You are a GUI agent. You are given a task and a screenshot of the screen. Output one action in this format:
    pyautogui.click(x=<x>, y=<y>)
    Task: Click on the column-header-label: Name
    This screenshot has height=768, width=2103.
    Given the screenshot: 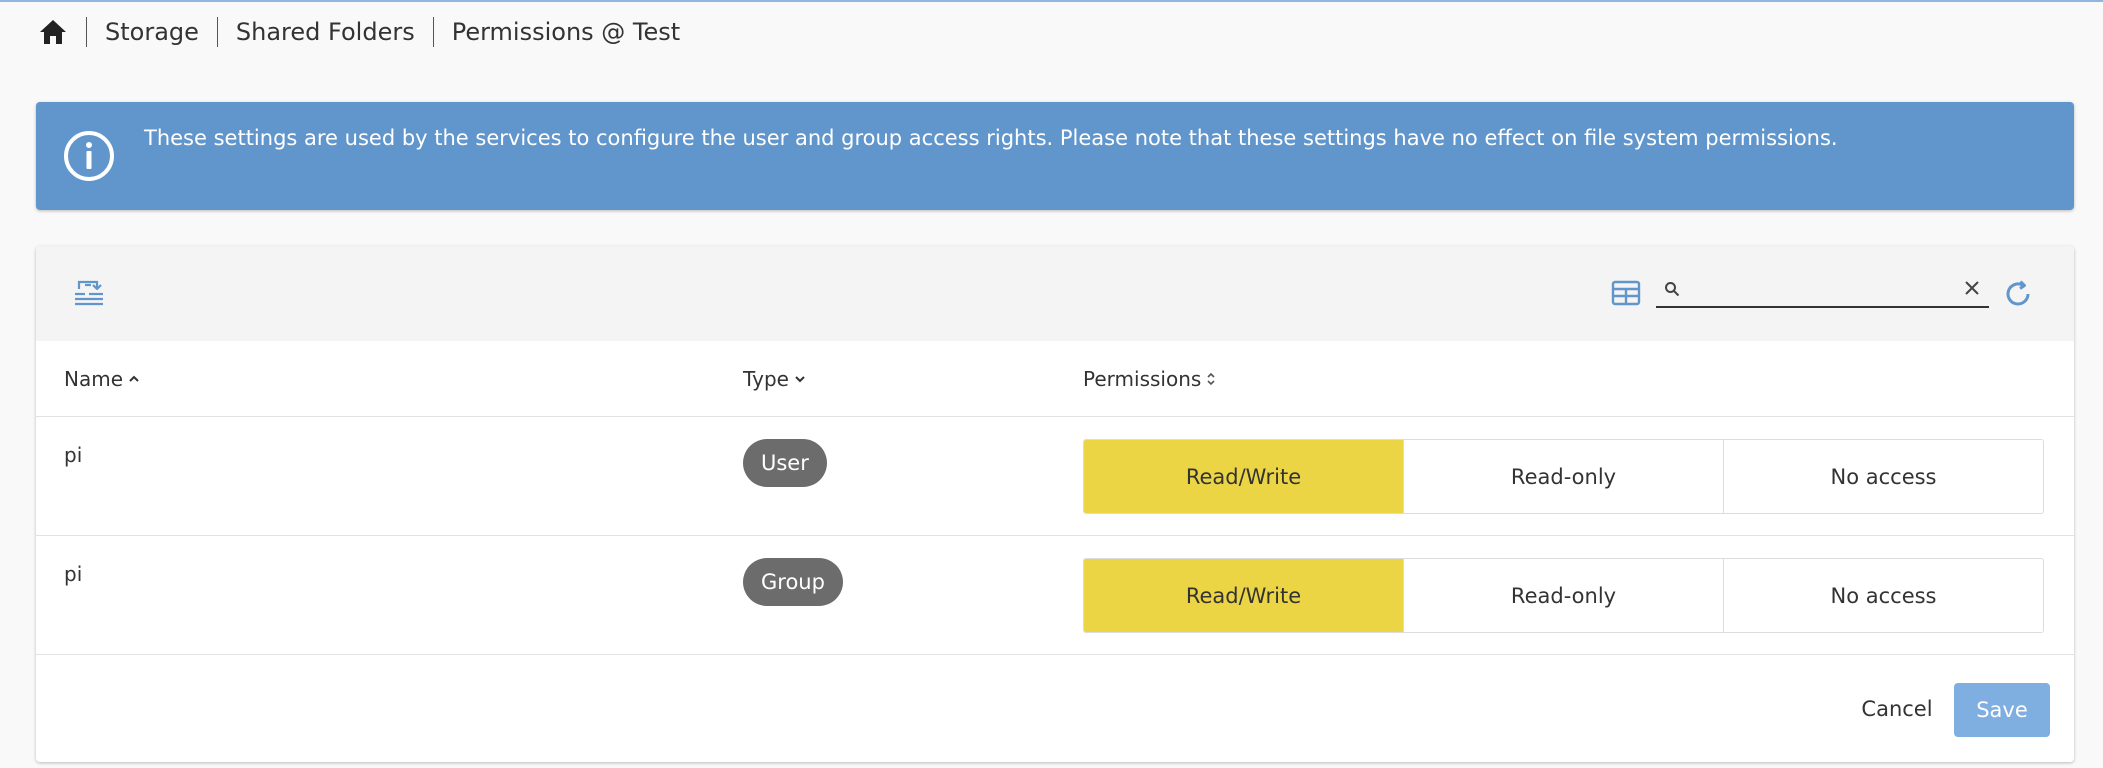 What is the action you would take?
    pyautogui.click(x=94, y=379)
    